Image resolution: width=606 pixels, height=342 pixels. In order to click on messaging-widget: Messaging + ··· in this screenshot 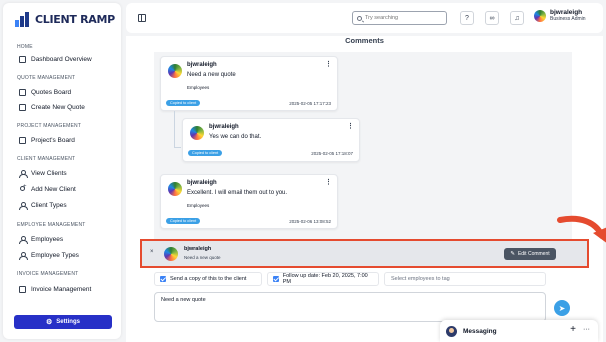, I will do `click(519, 331)`.